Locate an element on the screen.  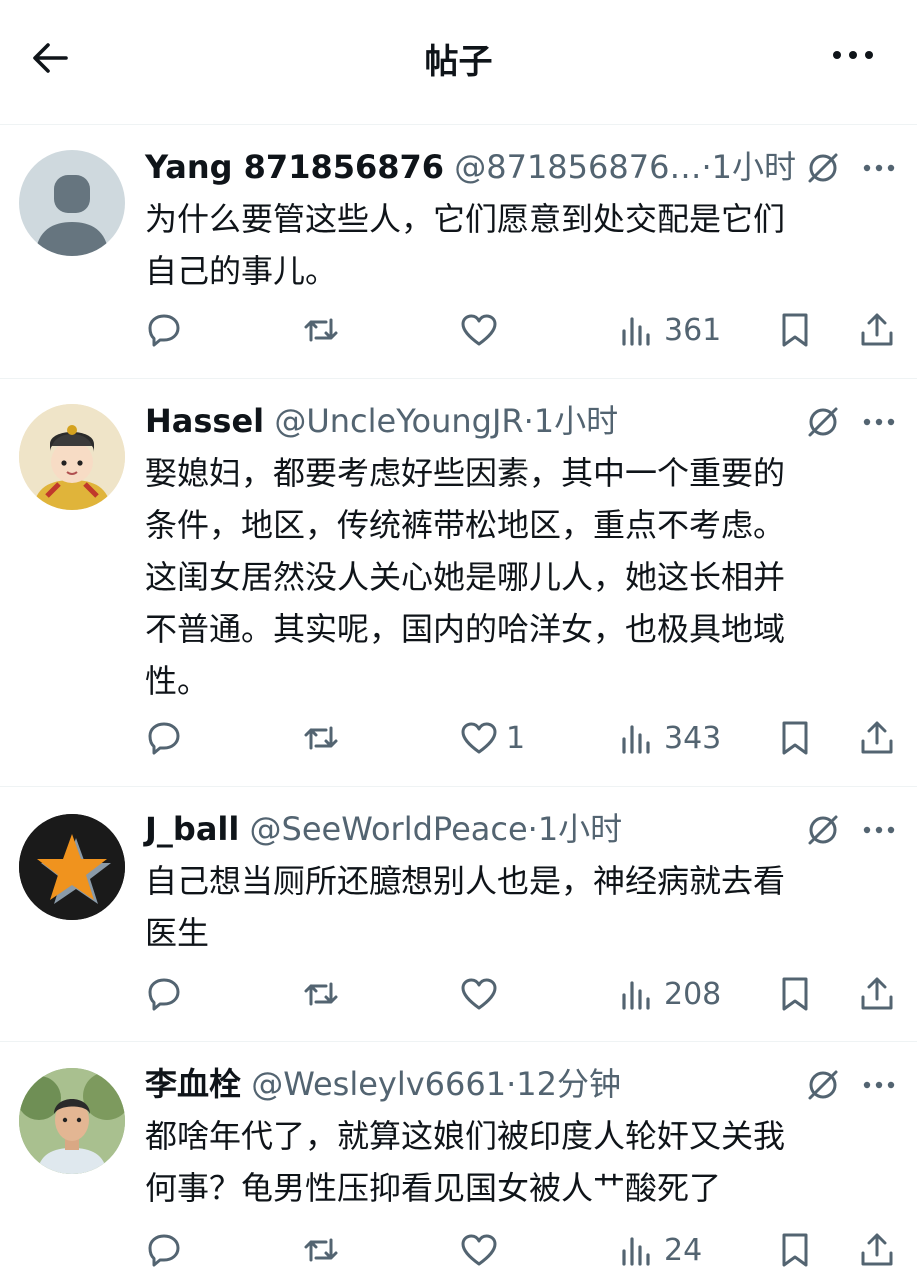
tweet-text-line: 这闺女居然没人关心她是哪儿人，她这长相并 is located at coordinates (465, 577).